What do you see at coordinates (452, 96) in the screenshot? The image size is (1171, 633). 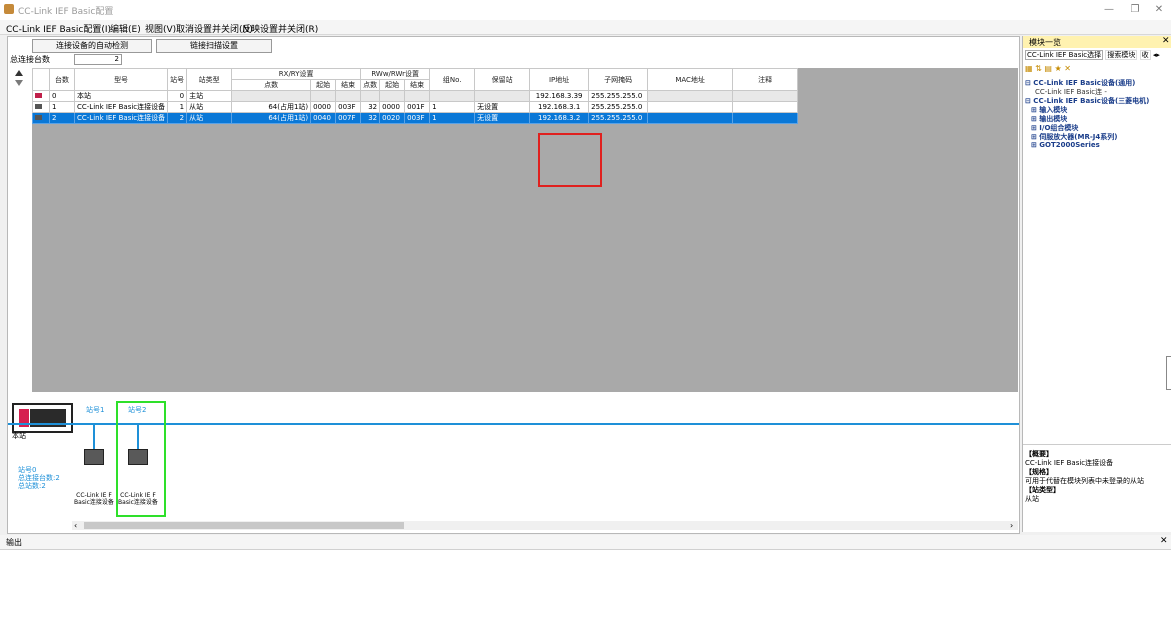 I see `cell-group-no` at bounding box center [452, 96].